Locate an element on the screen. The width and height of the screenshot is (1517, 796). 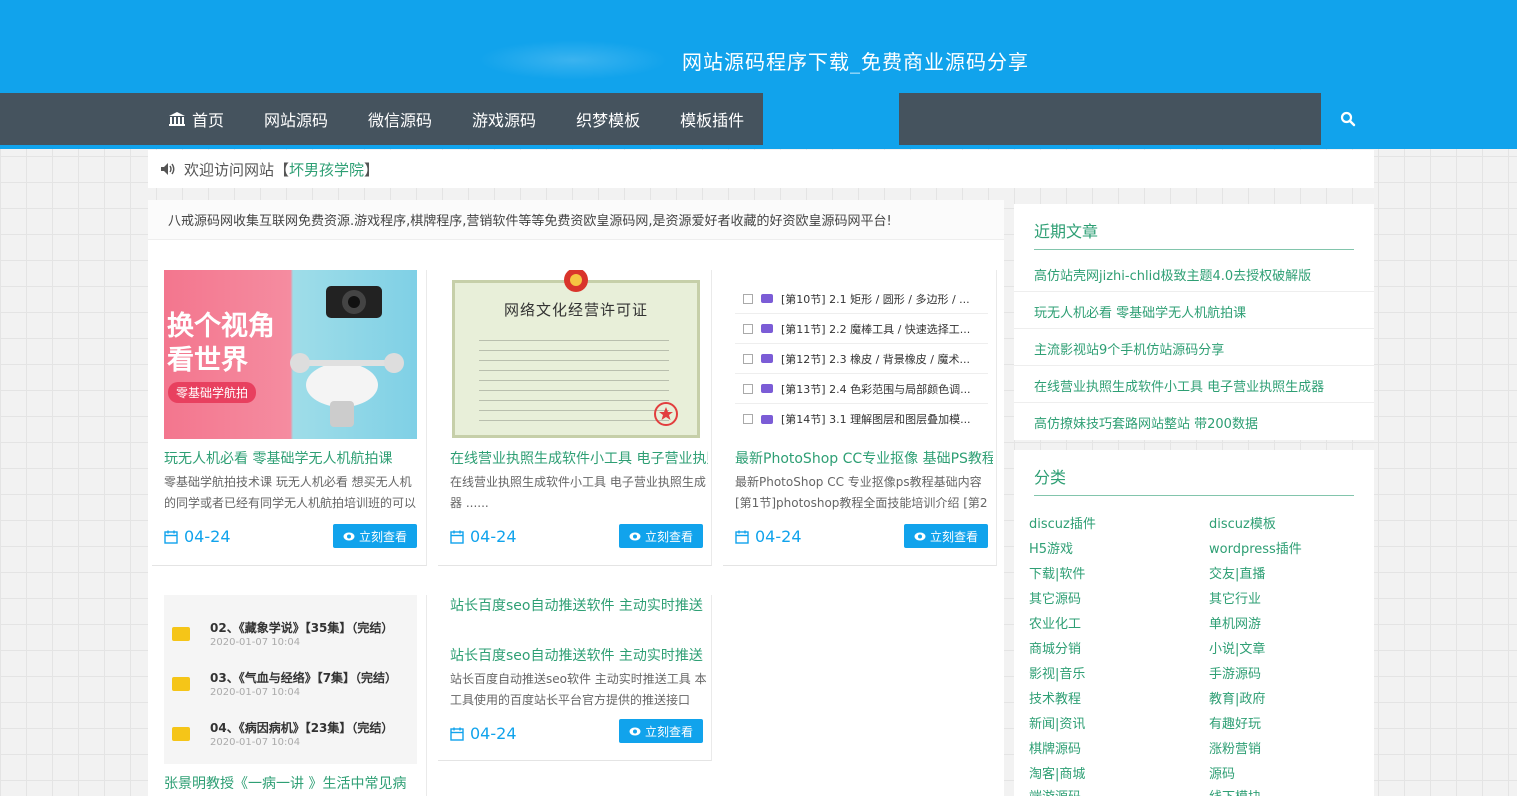
episode-row: 03、《气血与经络》【7集】（完结） 2020-01-07 10:04 is located at coordinates (292, 687).